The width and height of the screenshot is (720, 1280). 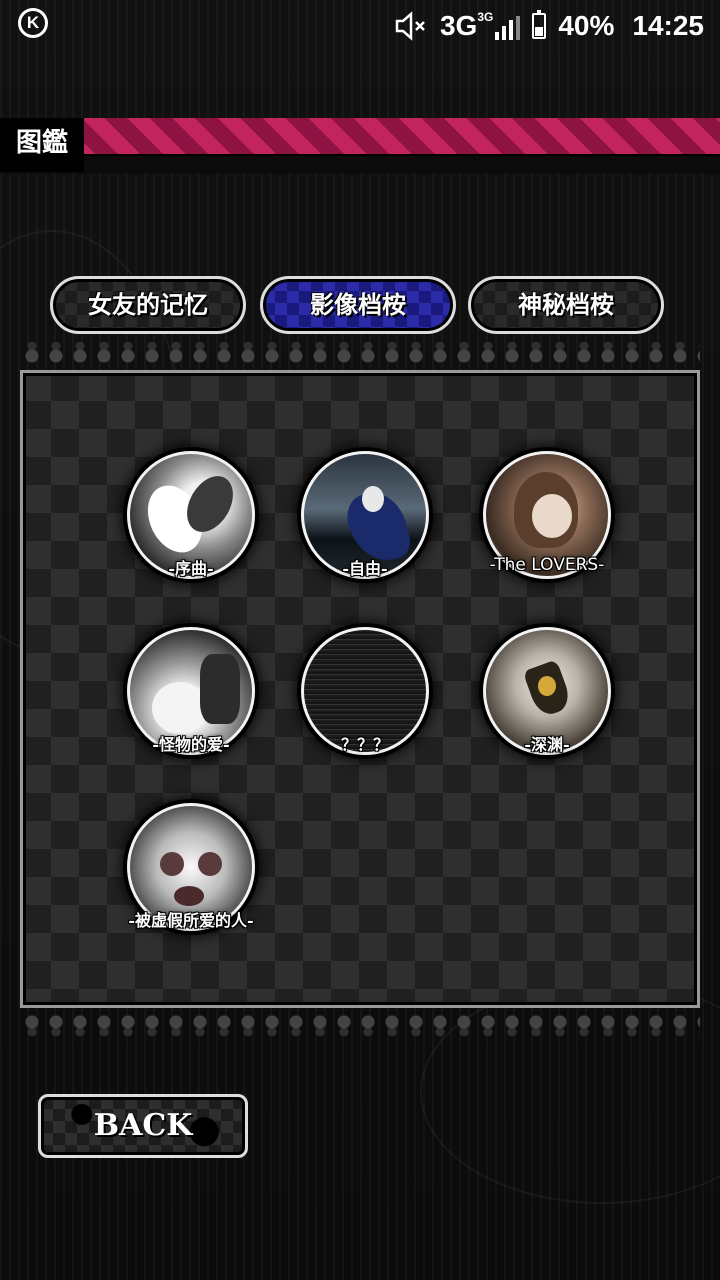 I want to click on page-title: 图鑑, so click(x=42, y=145).